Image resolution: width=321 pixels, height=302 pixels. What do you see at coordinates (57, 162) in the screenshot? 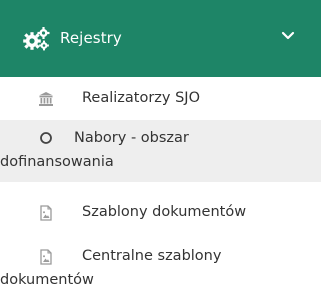
I see `menu-item-label-line2: dofinansowania` at bounding box center [57, 162].